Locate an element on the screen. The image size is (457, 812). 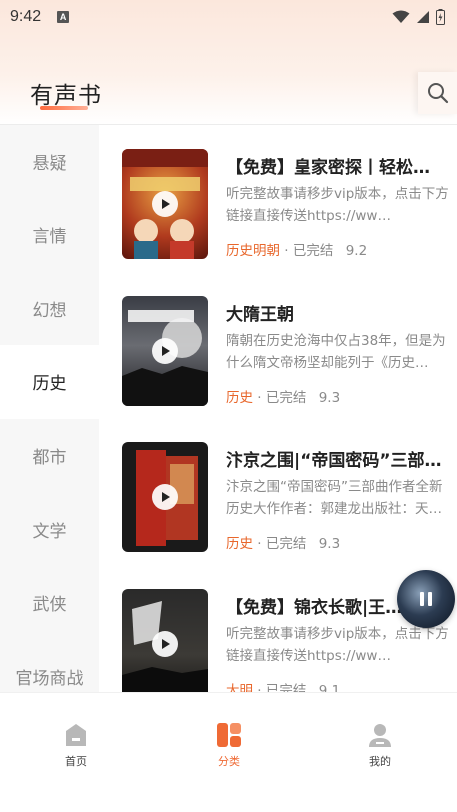
sidebar-item-urban: 都市 is located at coordinates (49, 456).